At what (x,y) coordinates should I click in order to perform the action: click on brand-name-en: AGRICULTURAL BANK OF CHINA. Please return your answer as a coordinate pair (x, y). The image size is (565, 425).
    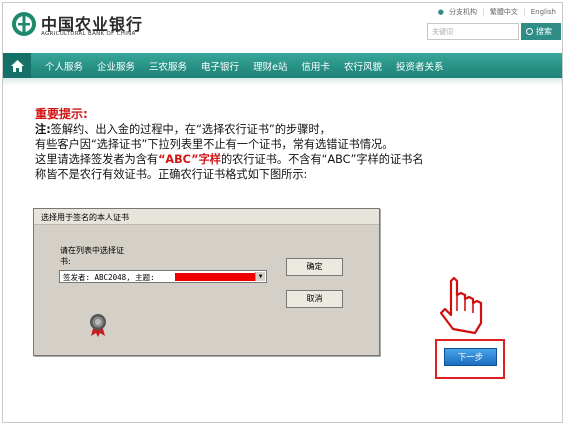
    Looking at the image, I should click on (88, 34).